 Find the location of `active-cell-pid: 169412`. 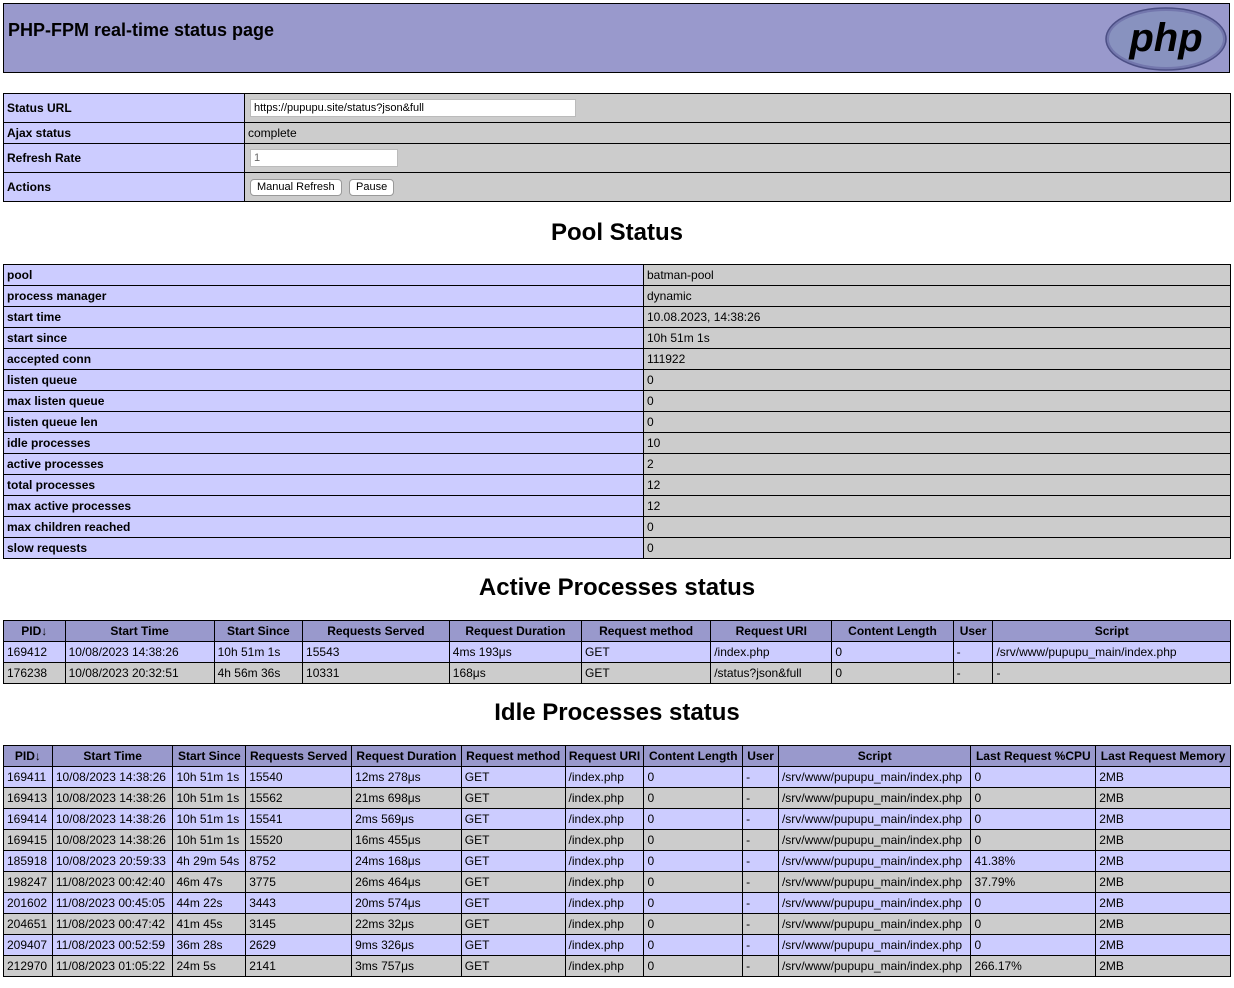

active-cell-pid: 169412 is located at coordinates (34, 652).